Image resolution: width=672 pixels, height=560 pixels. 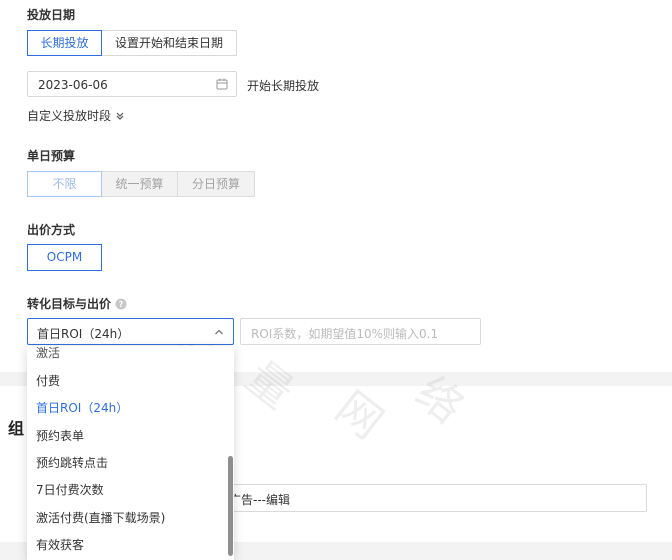 What do you see at coordinates (16, 428) in the screenshot?
I see `group-section-title: 组` at bounding box center [16, 428].